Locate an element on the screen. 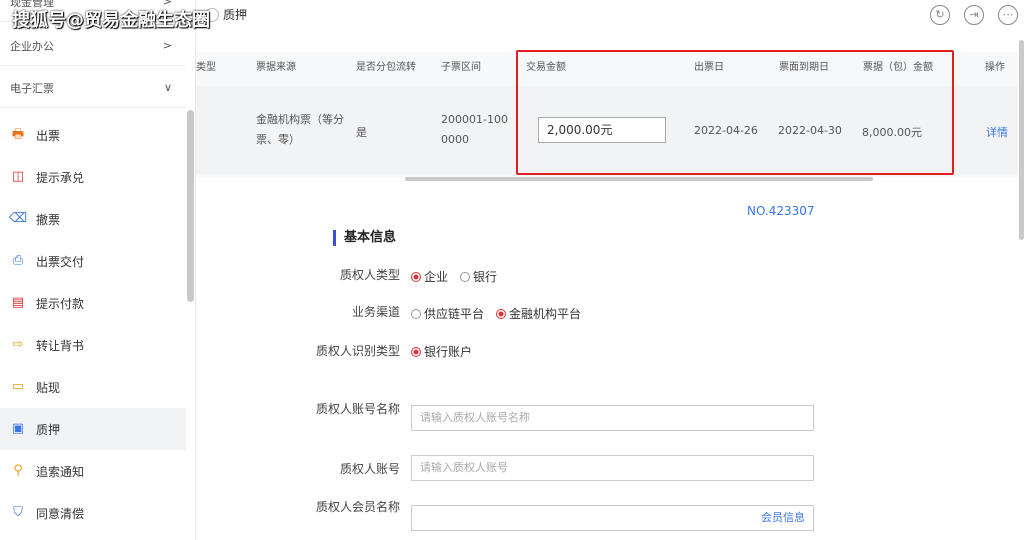 The image size is (1028, 540). acct-name-label: 质权人账号名称 is located at coordinates (357, 409).